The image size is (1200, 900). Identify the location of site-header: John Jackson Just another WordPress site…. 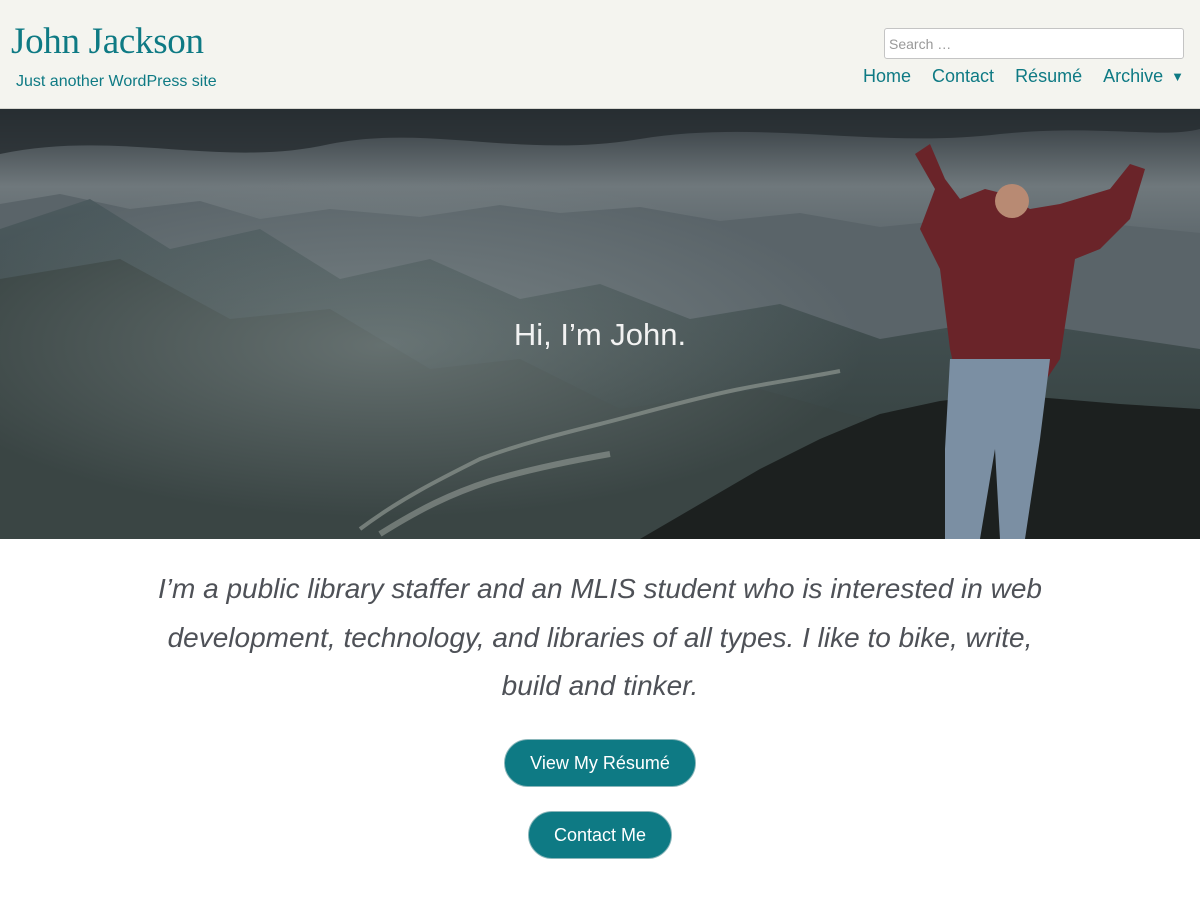
(600, 54).